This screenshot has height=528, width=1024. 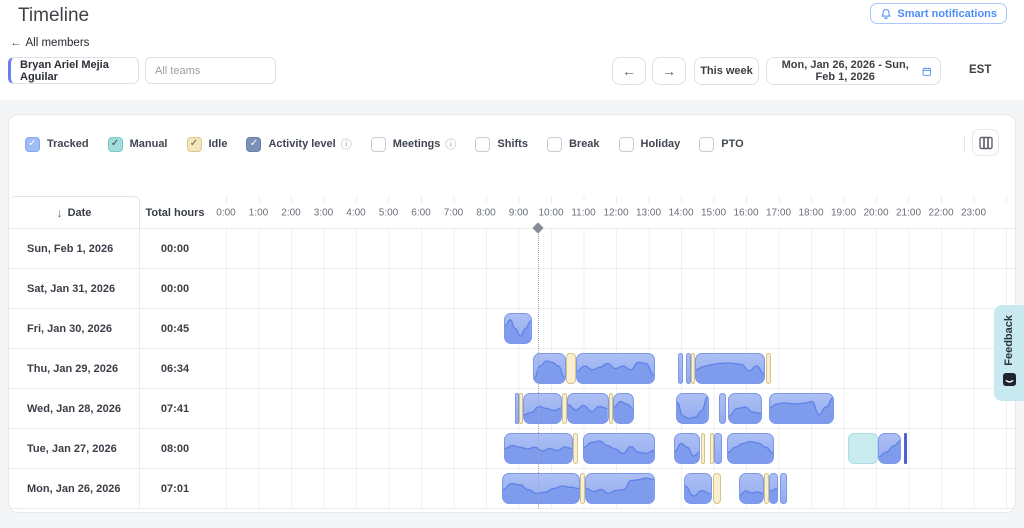 I want to click on left-arrow-icon: ←, so click(x=629, y=71).